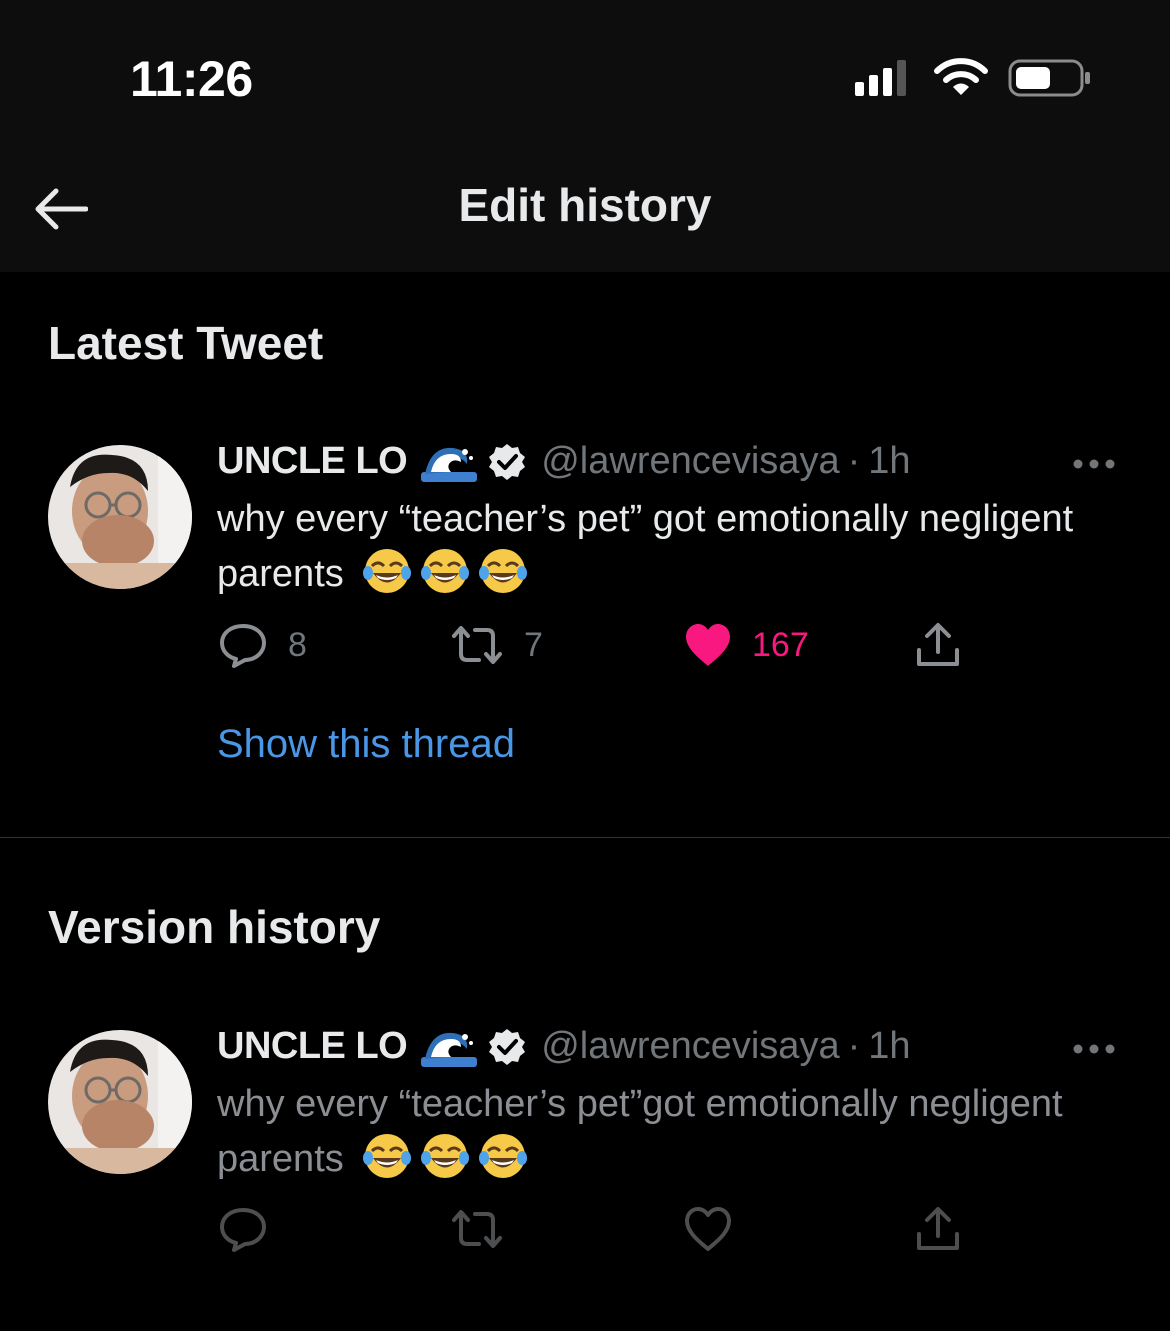 The image size is (1170, 1331). Describe the element at coordinates (366, 744) in the screenshot. I see `show-thread-link: Show this thread` at that location.